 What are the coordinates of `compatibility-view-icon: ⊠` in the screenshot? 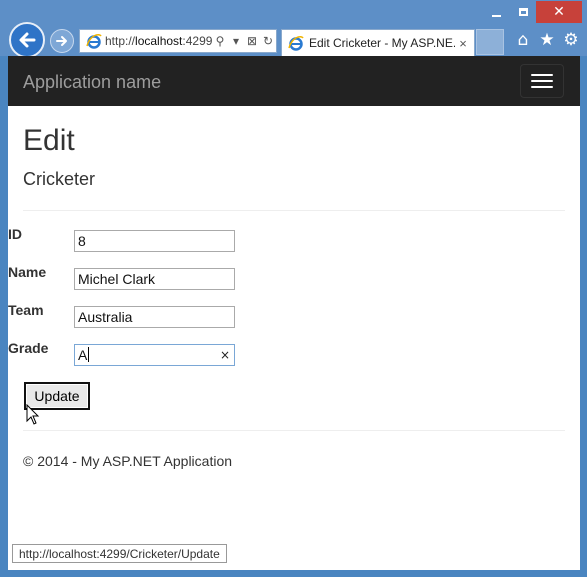 It's located at (252, 41).